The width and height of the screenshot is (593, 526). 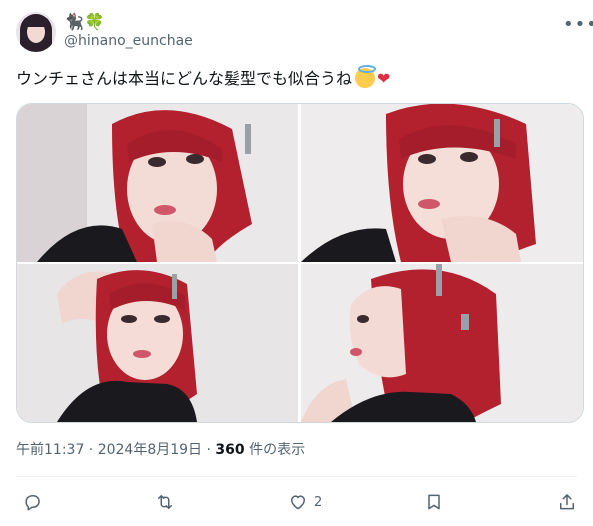 I want to click on author-display-name: 🐈‍⬛🍀, so click(x=85, y=22).